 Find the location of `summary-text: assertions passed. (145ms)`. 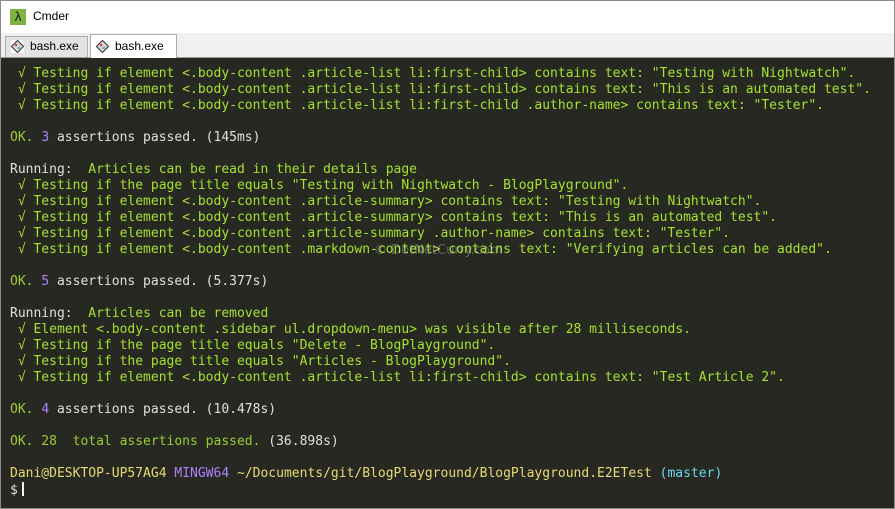

summary-text: assertions passed. (145ms) is located at coordinates (155, 137).